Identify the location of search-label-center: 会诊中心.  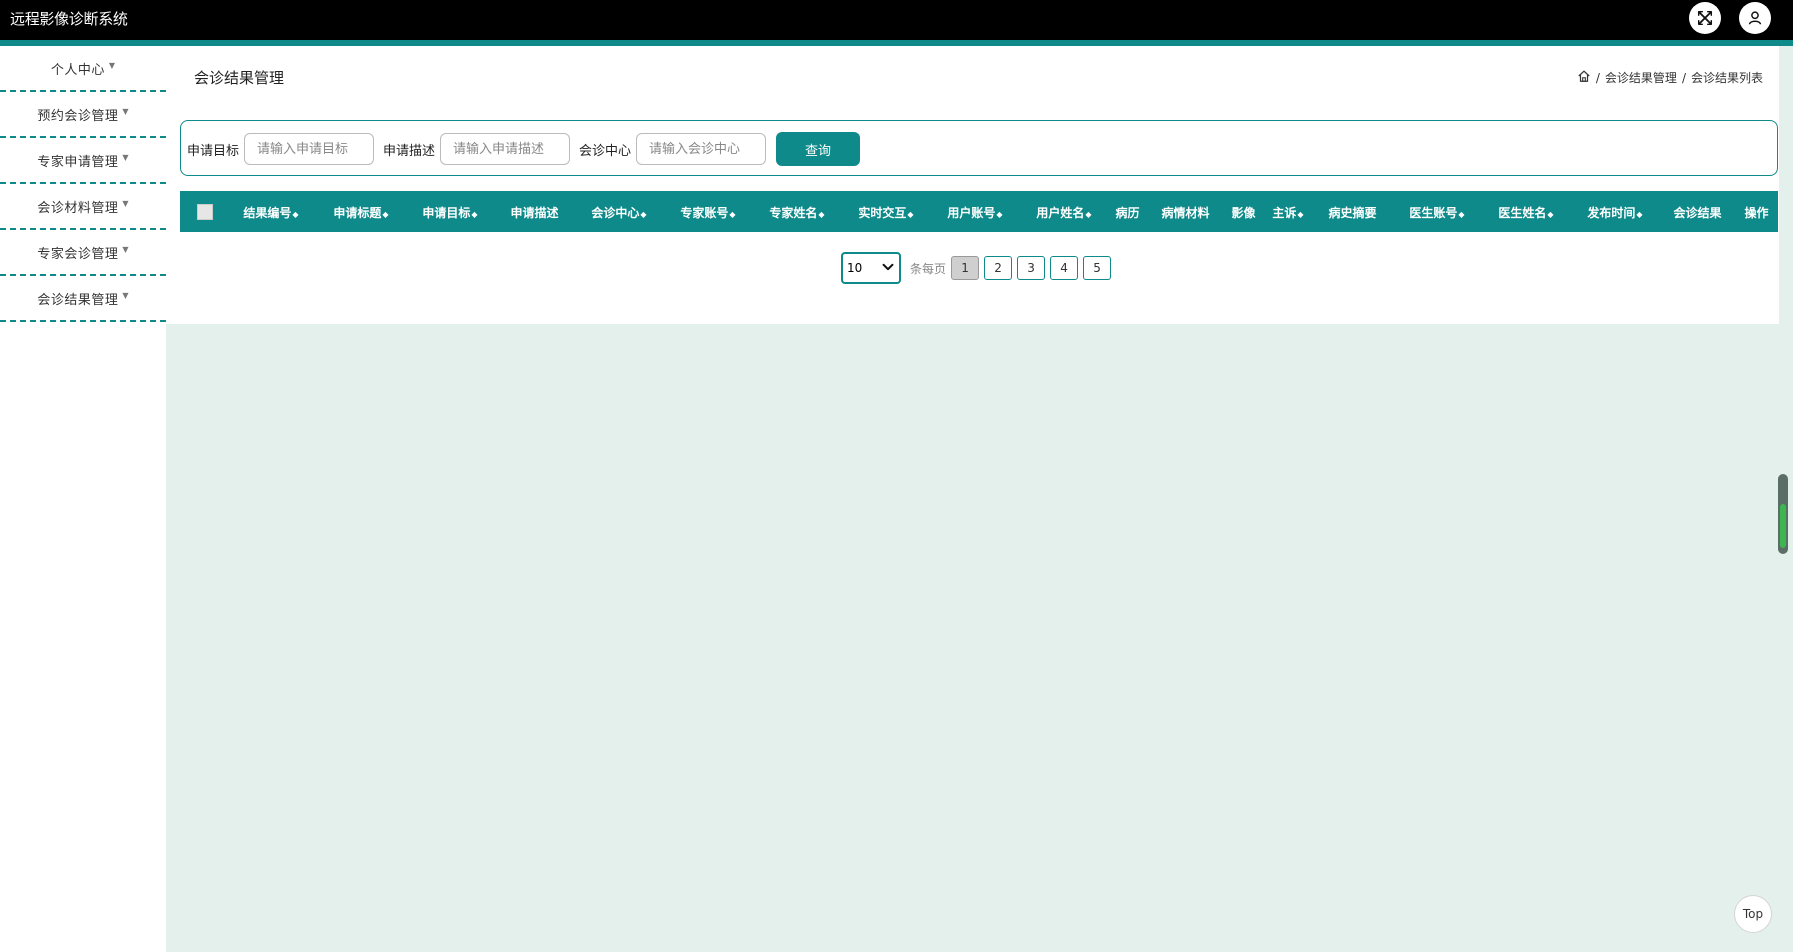
(605, 151).